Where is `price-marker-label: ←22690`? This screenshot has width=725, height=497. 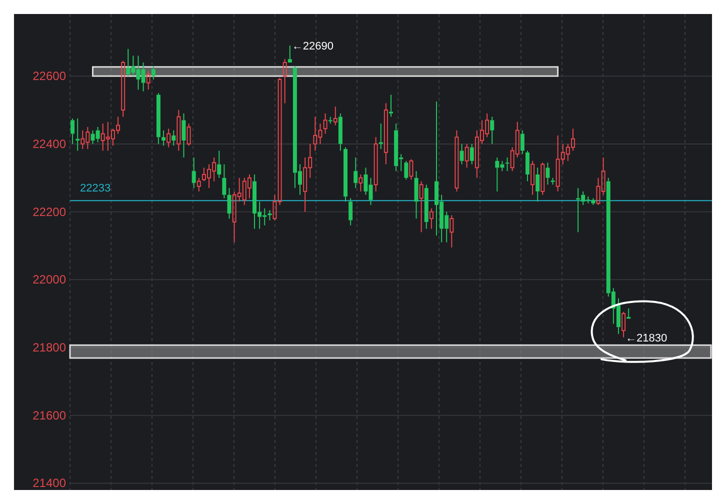 price-marker-label: ←22690 is located at coordinates (313, 46).